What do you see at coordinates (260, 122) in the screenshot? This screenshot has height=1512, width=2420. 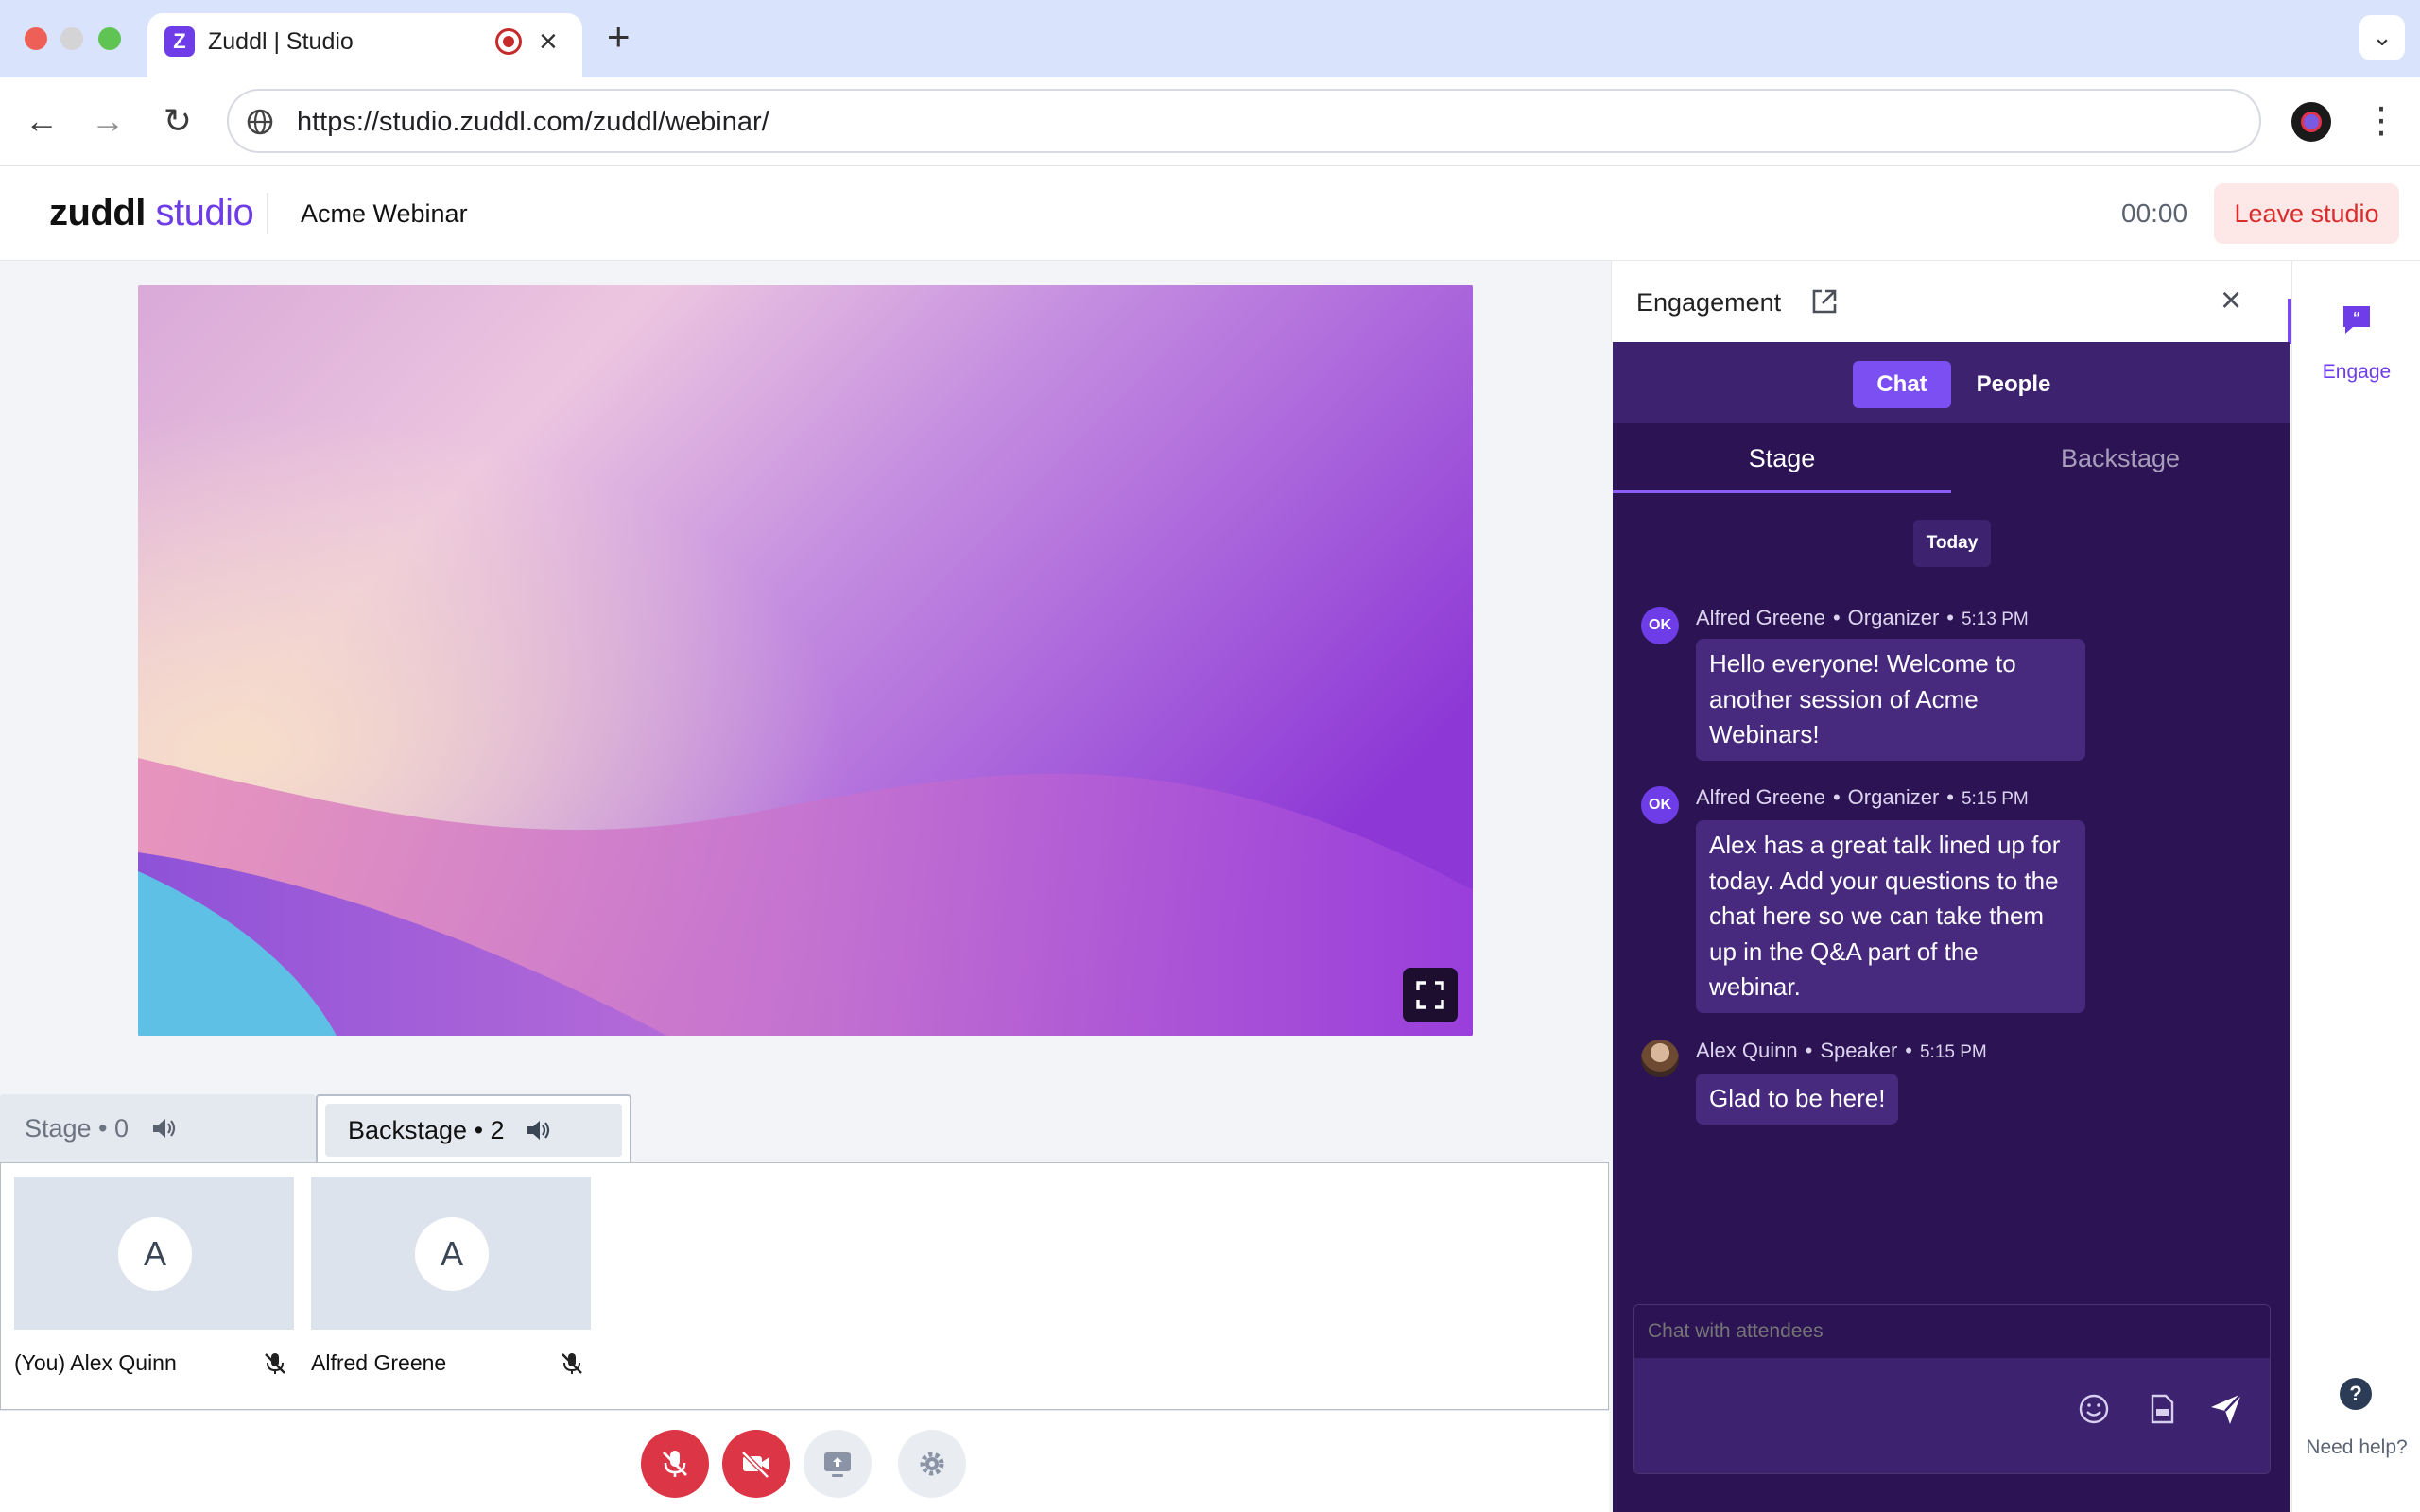 I see `site-info-icon` at bounding box center [260, 122].